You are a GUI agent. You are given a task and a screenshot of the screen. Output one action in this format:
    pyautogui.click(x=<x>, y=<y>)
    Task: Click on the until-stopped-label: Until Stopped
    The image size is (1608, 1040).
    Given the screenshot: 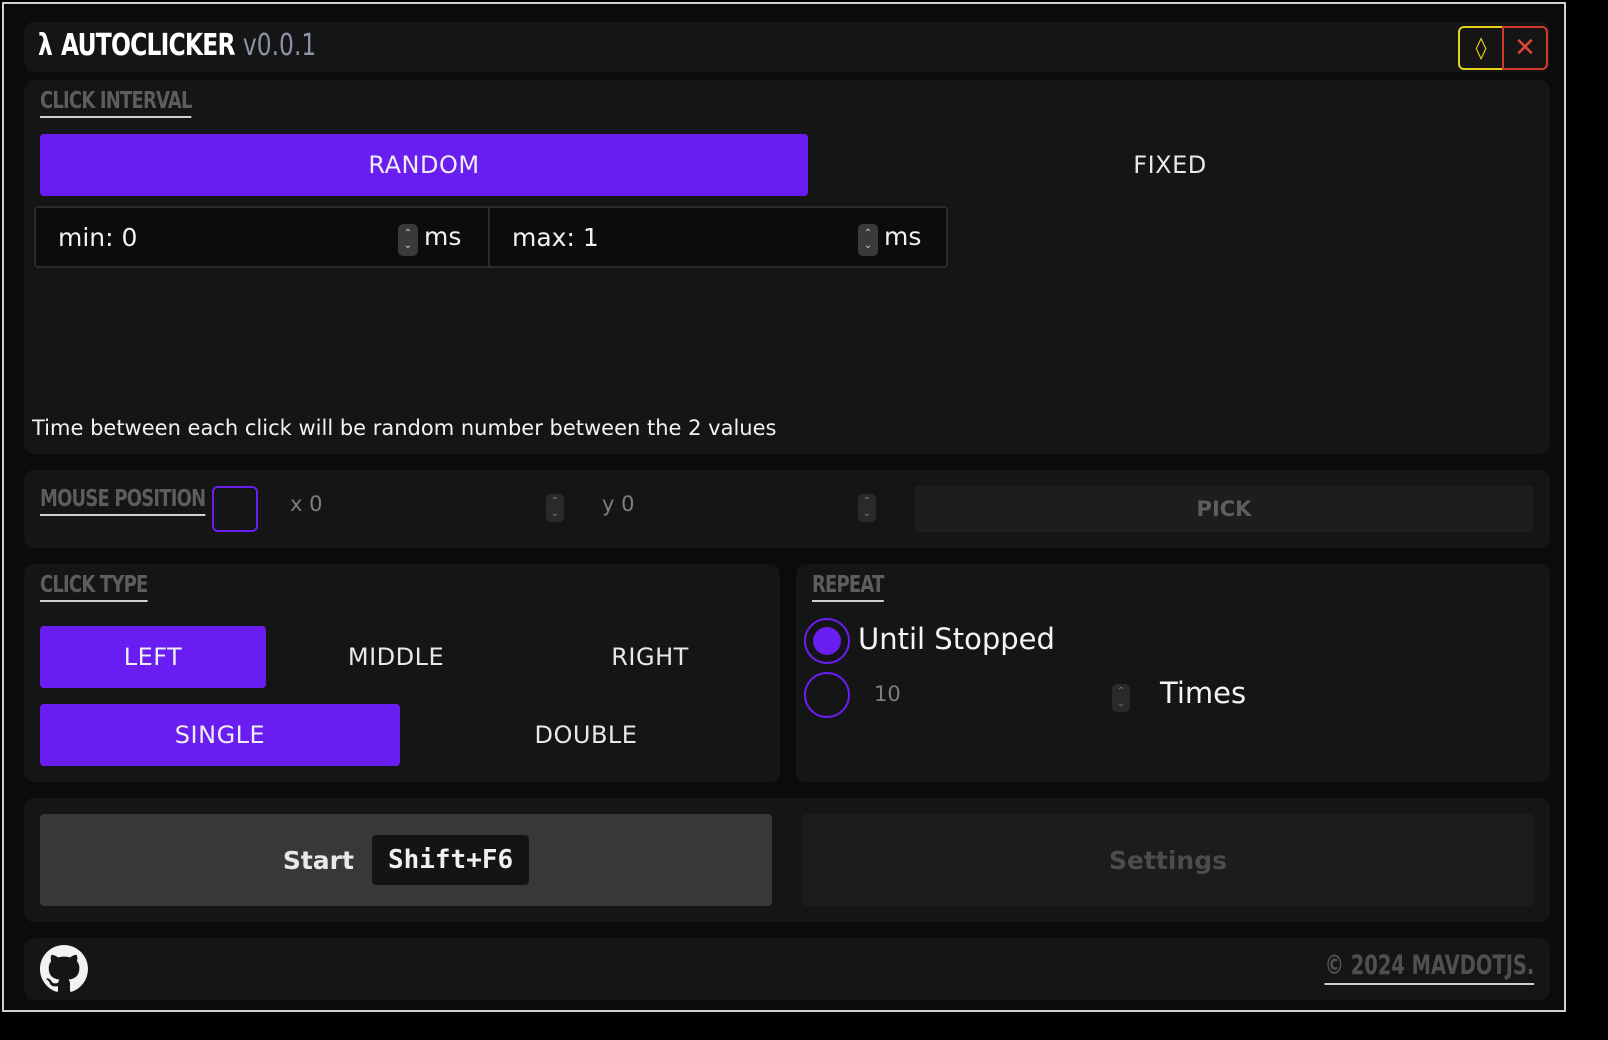 What is the action you would take?
    pyautogui.click(x=956, y=639)
    